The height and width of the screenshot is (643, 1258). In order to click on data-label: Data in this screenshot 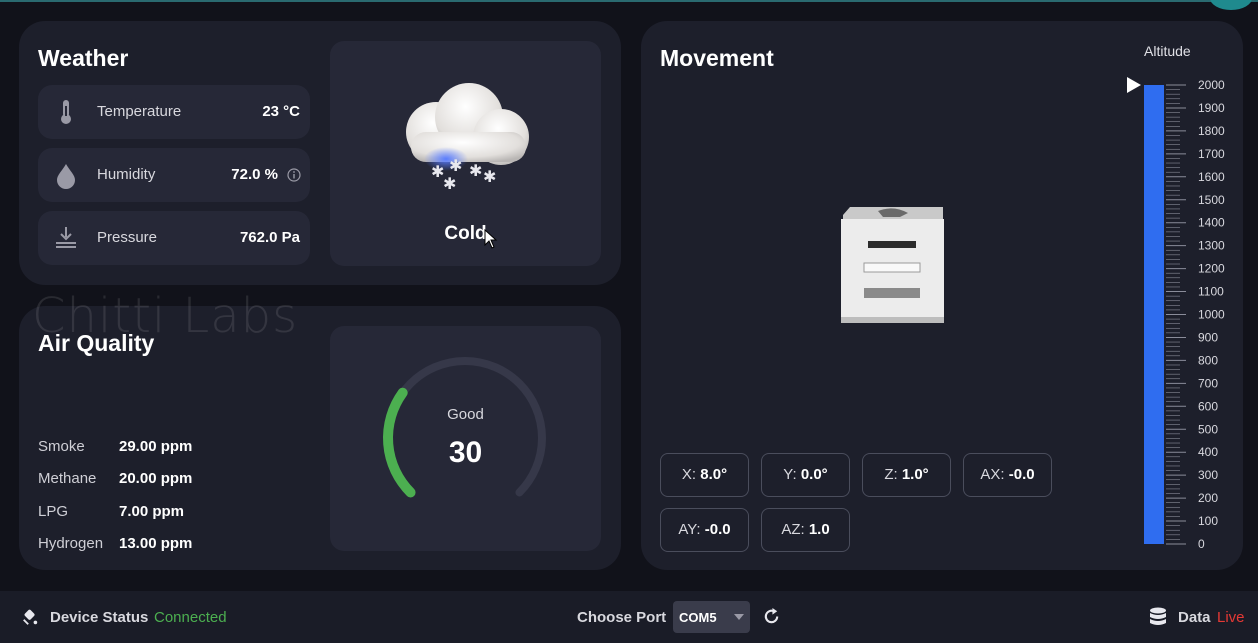, I will do `click(1194, 617)`.